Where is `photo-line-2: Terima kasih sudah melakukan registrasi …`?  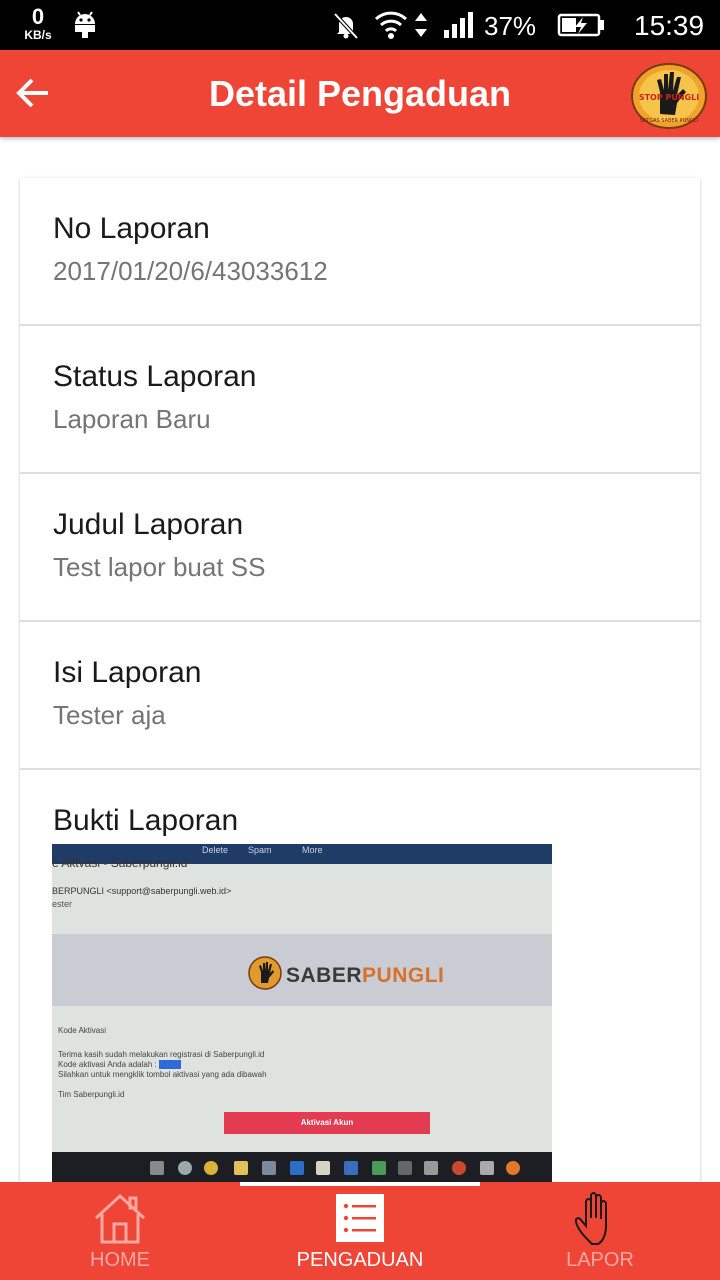 photo-line-2: Terima kasih sudah melakukan registrasi … is located at coordinates (161, 1054).